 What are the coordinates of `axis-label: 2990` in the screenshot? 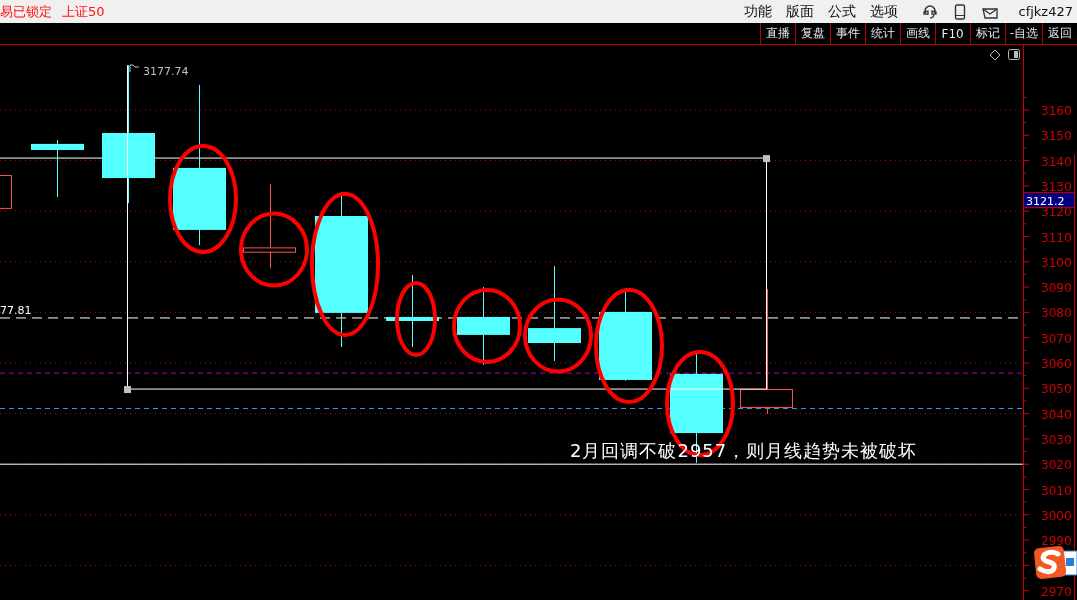 It's located at (1056, 541).